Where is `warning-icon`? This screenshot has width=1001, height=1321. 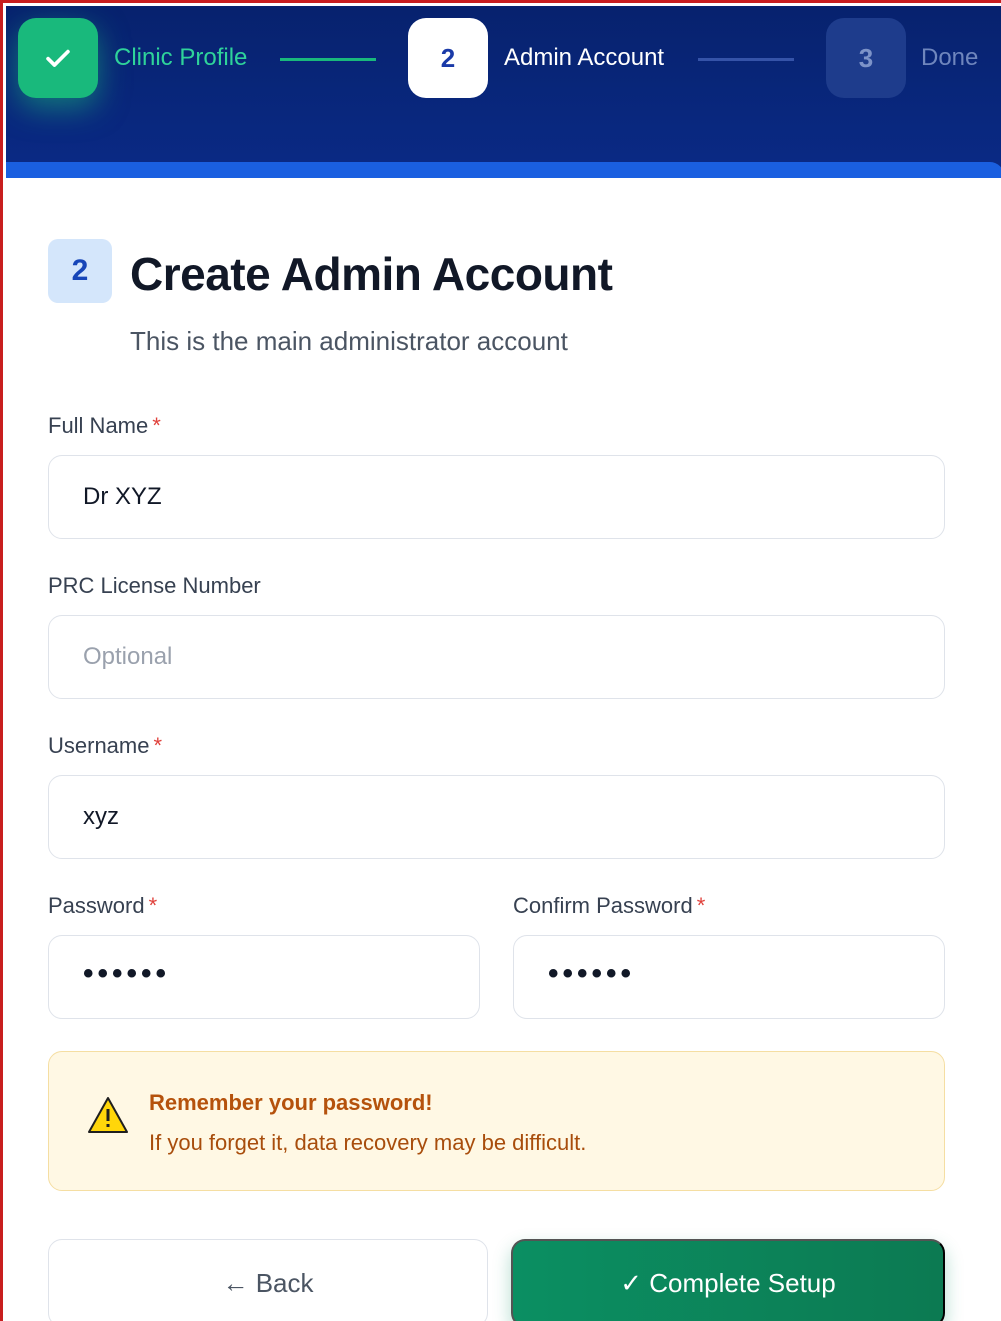 warning-icon is located at coordinates (108, 1115).